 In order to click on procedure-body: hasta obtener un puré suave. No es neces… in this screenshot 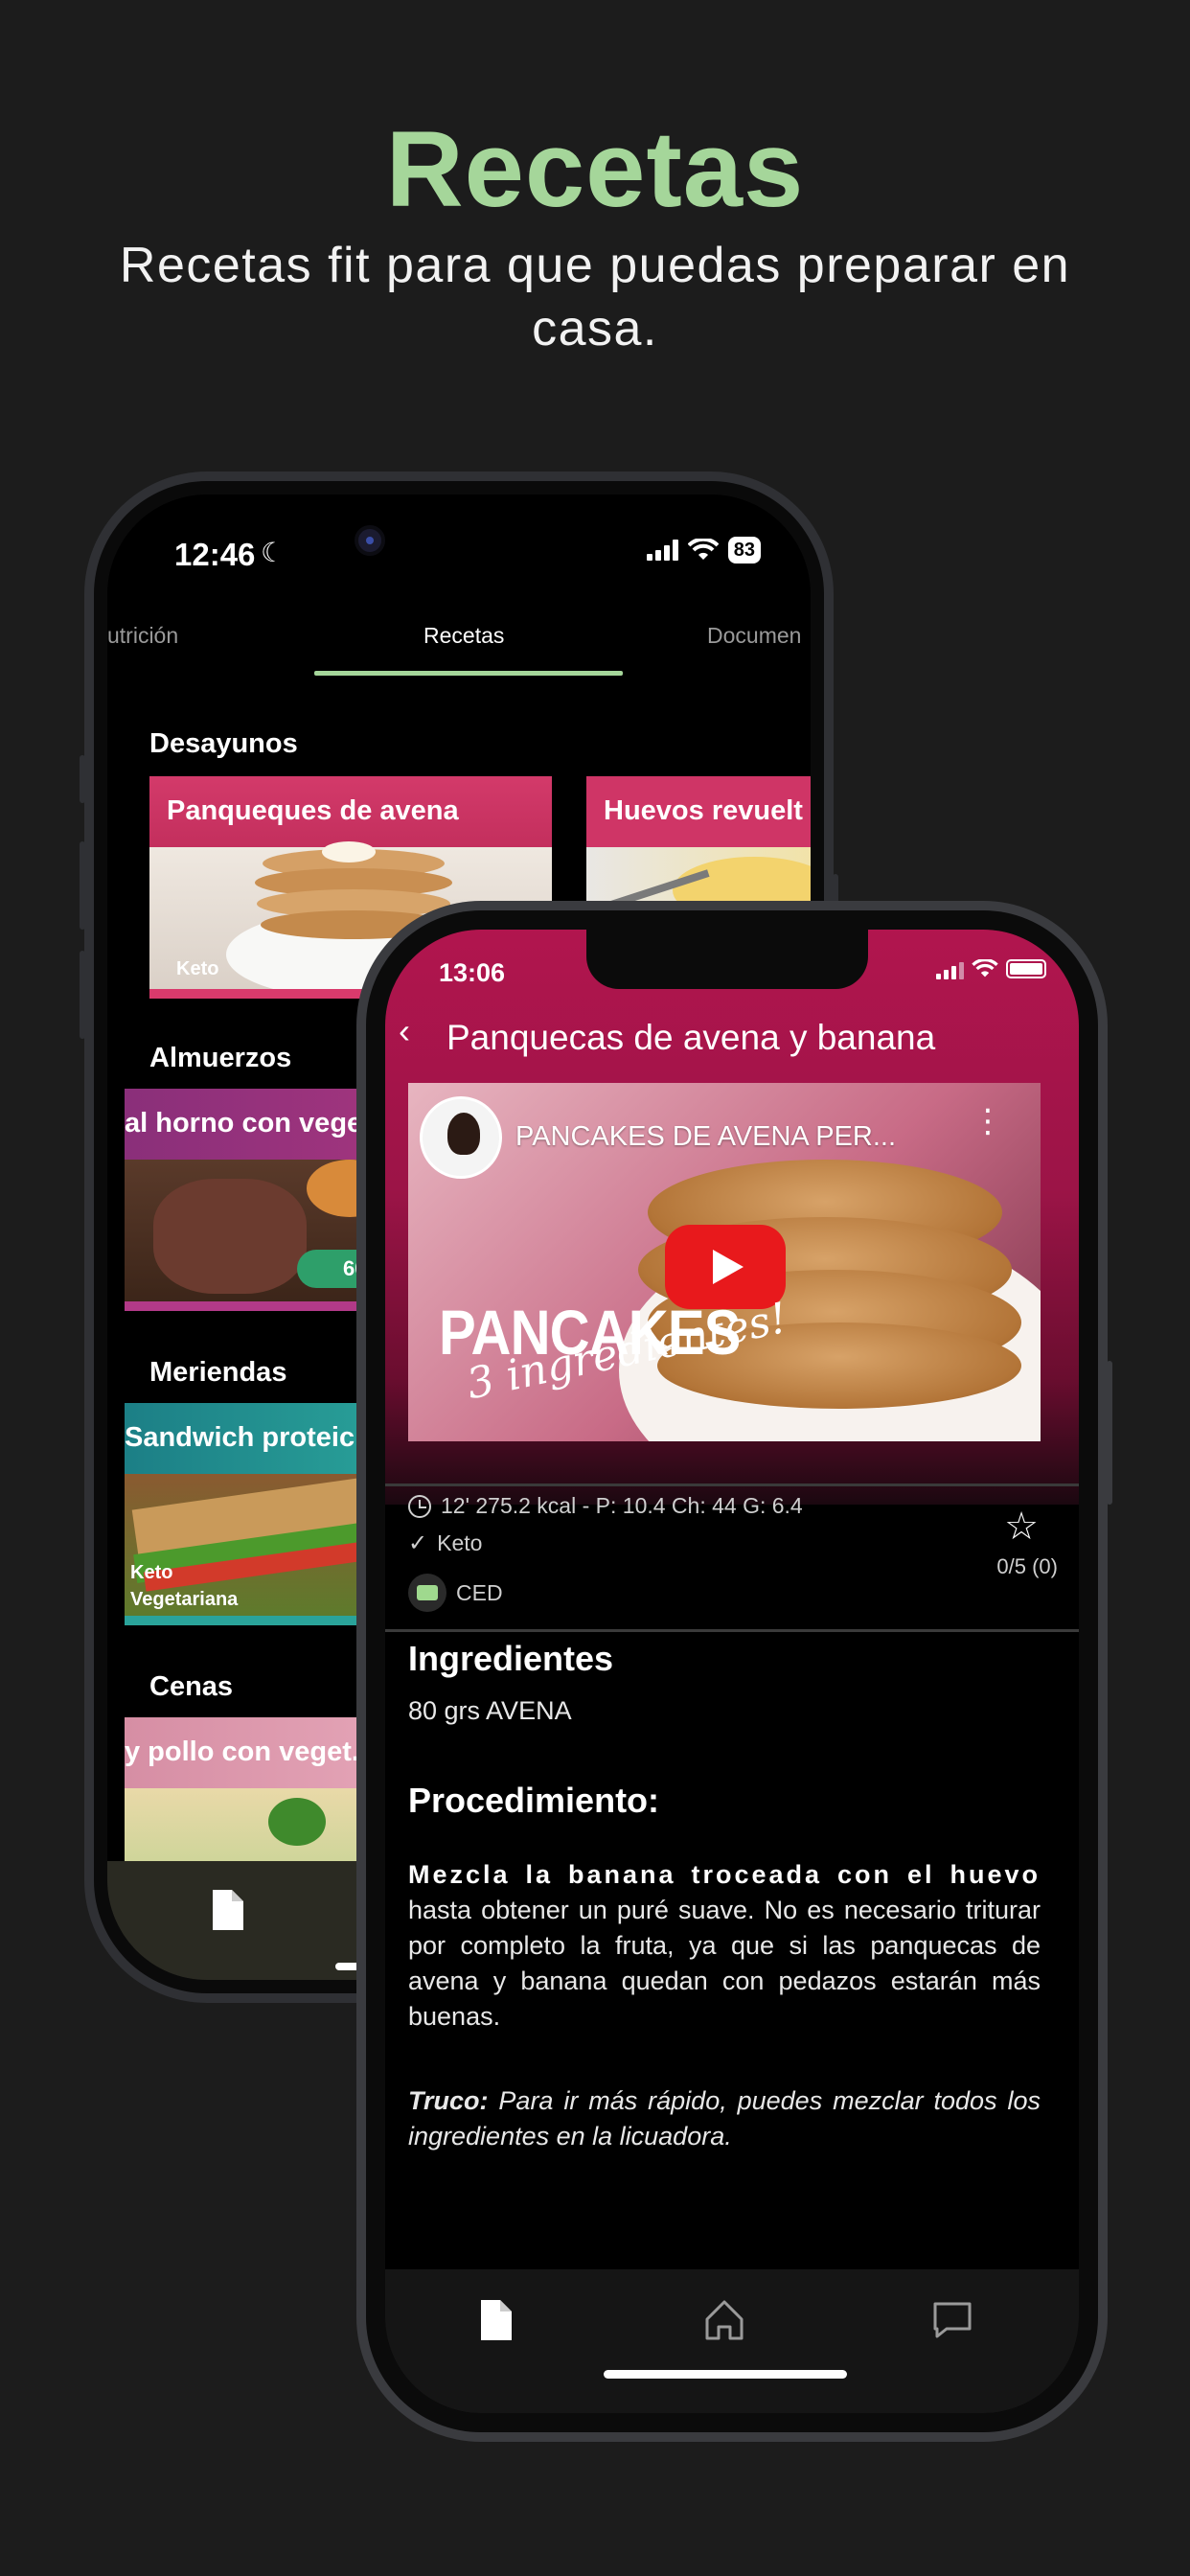, I will do `click(725, 1963)`.